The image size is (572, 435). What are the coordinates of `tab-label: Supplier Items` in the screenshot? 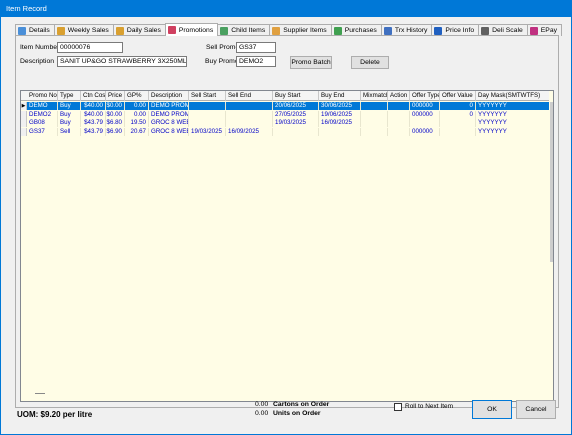 It's located at (305, 30).